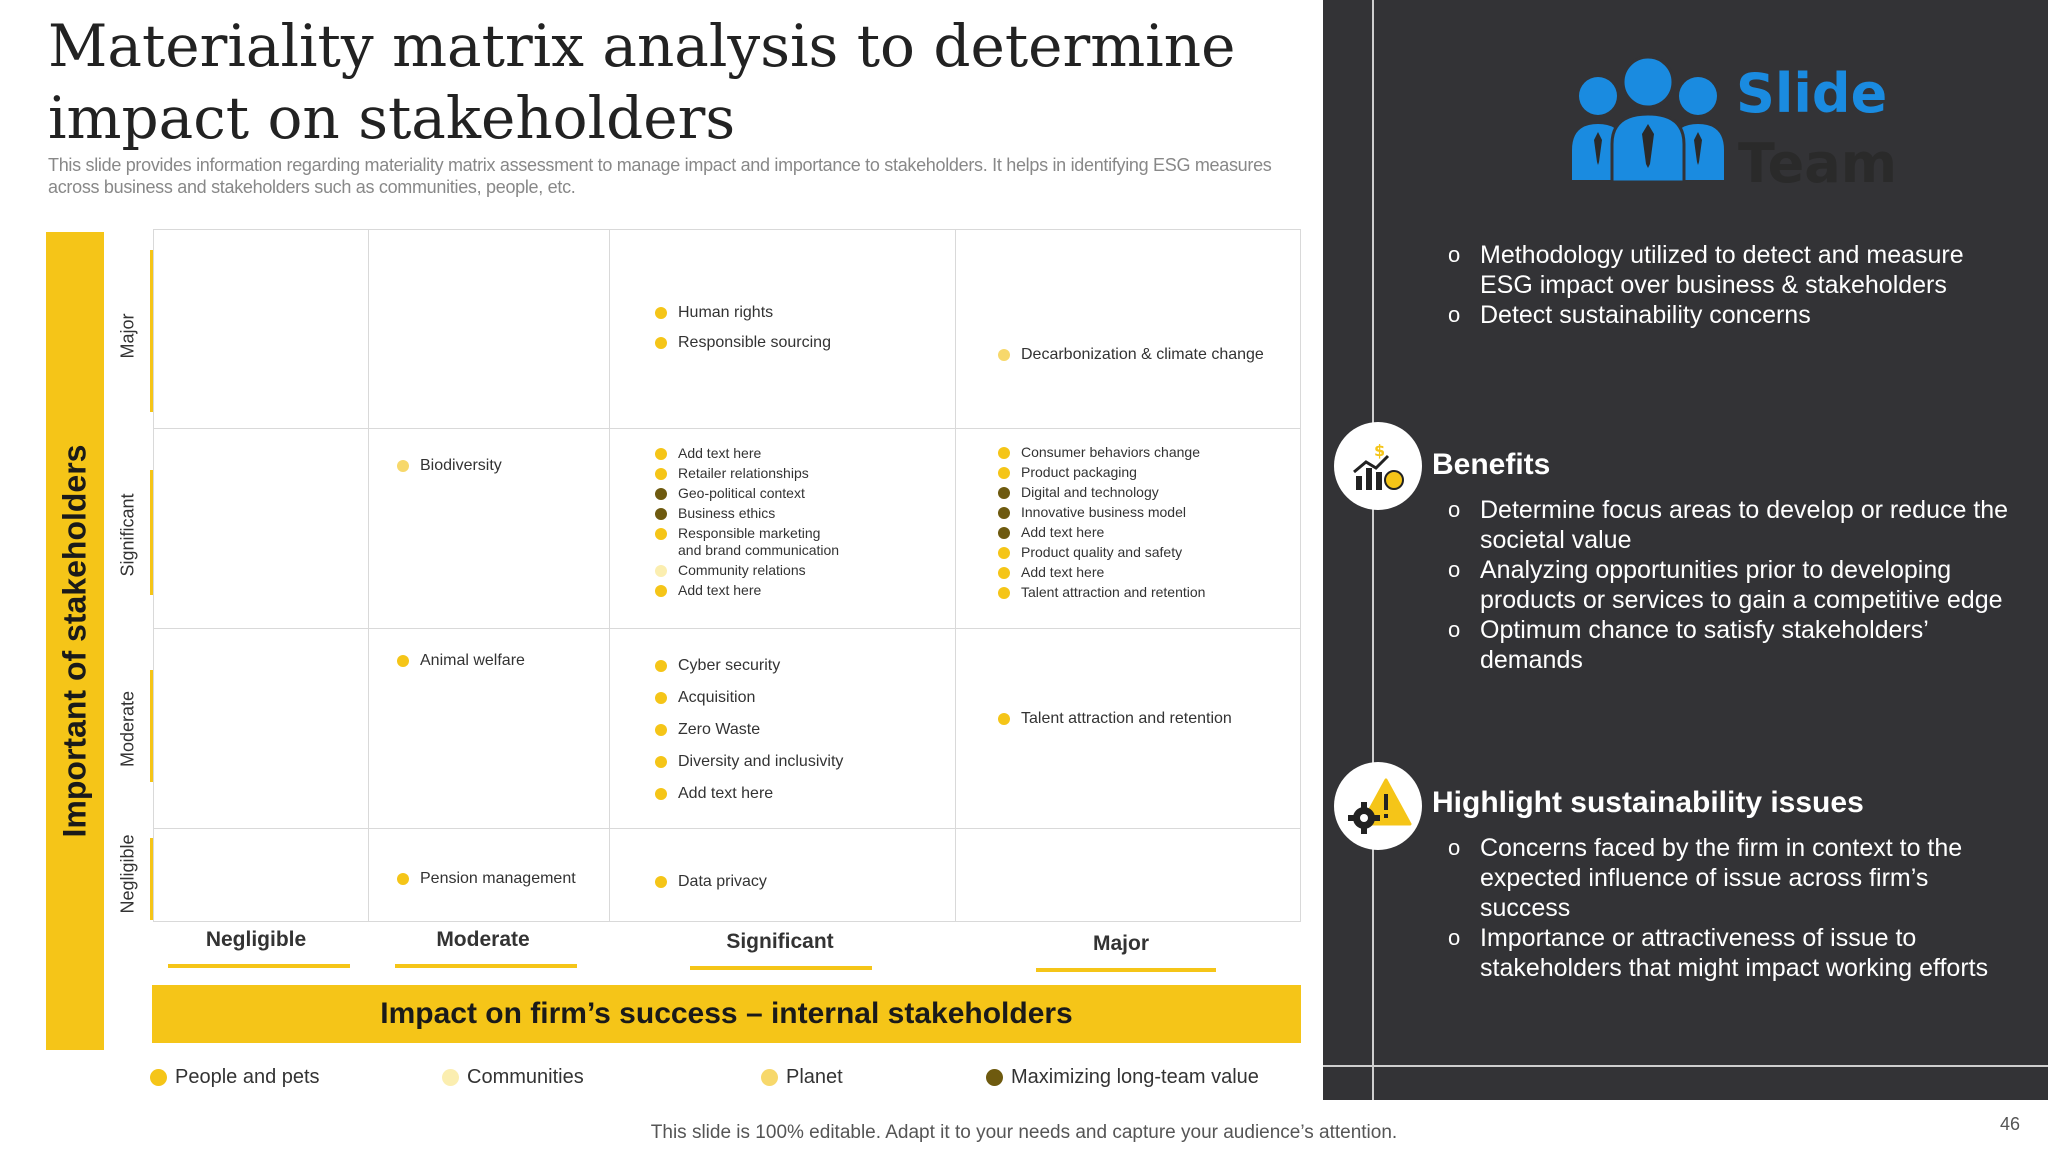  Describe the element at coordinates (450, 1077) in the screenshot. I see `legend-dot` at that location.